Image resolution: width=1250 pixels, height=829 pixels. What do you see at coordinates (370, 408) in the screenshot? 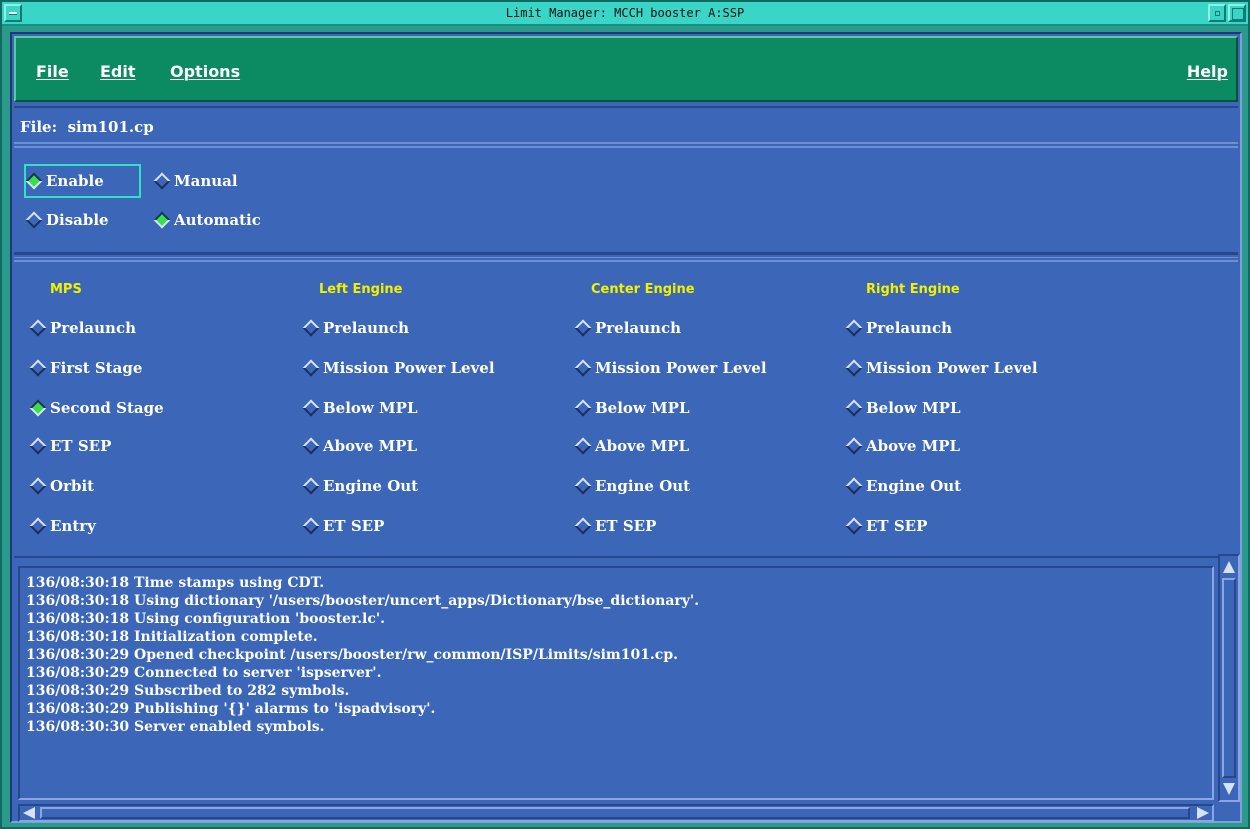
I see `phase-label: Below MPL` at bounding box center [370, 408].